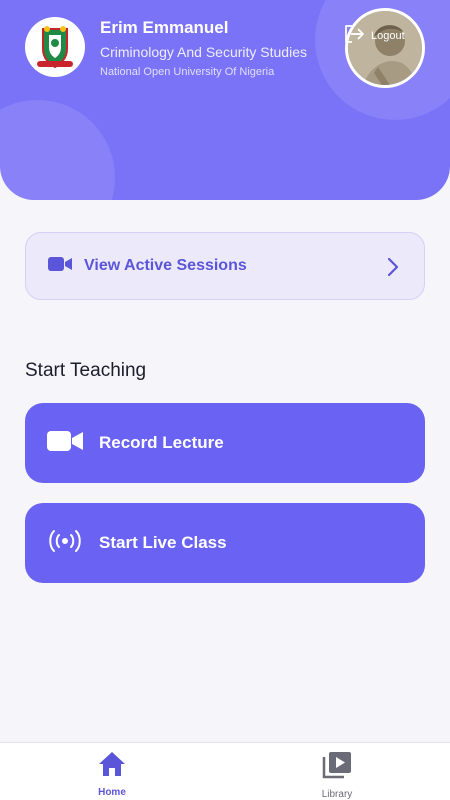 This screenshot has height=800, width=450. I want to click on nav-item-library: Library, so click(337, 775).